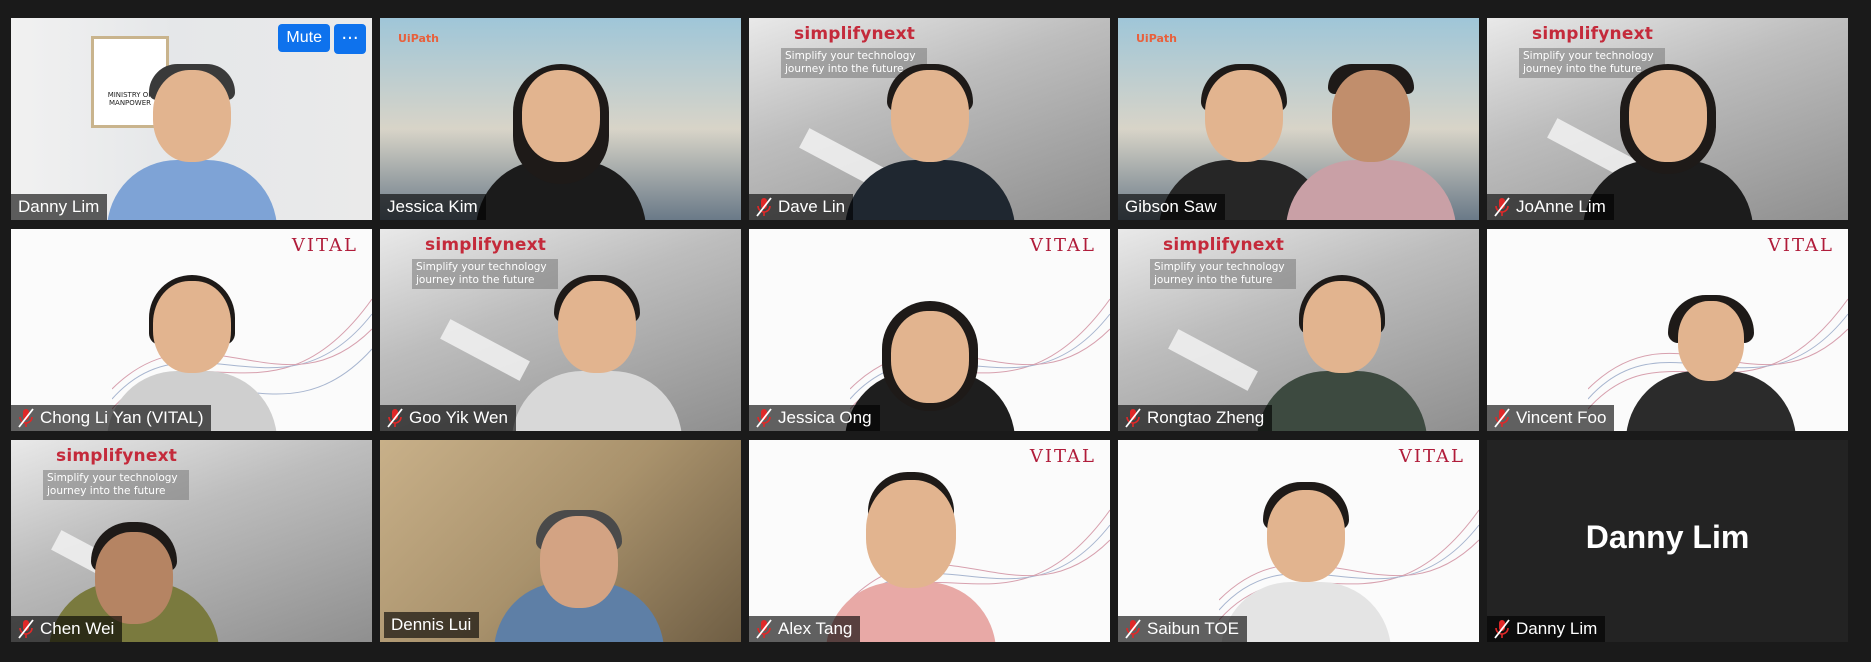 This screenshot has height=662, width=1871. What do you see at coordinates (1206, 417) in the screenshot?
I see `participant-name: Rongtao Zheng` at bounding box center [1206, 417].